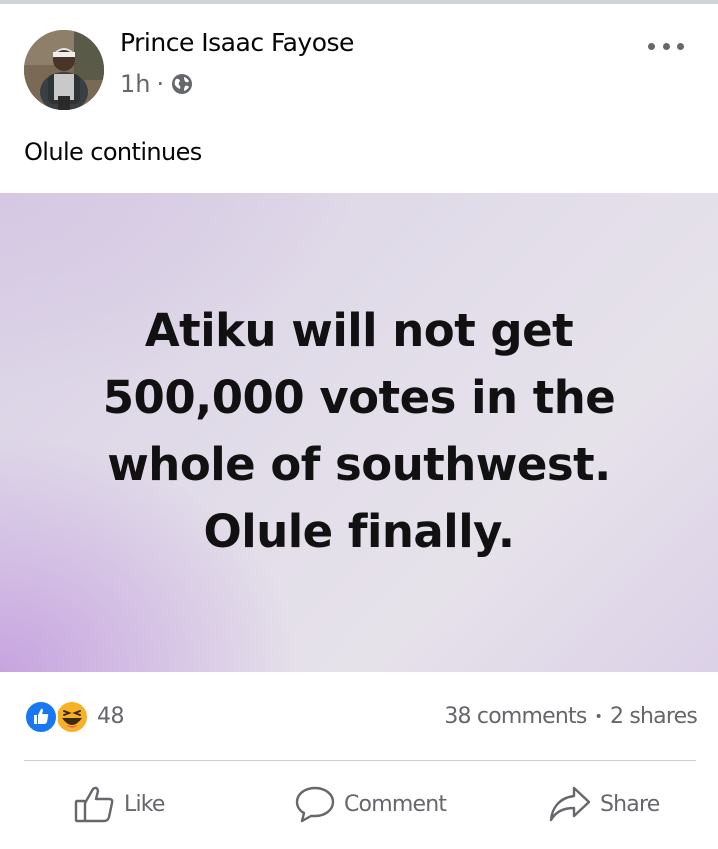  What do you see at coordinates (41, 717) in the screenshot?
I see `like-icon` at bounding box center [41, 717].